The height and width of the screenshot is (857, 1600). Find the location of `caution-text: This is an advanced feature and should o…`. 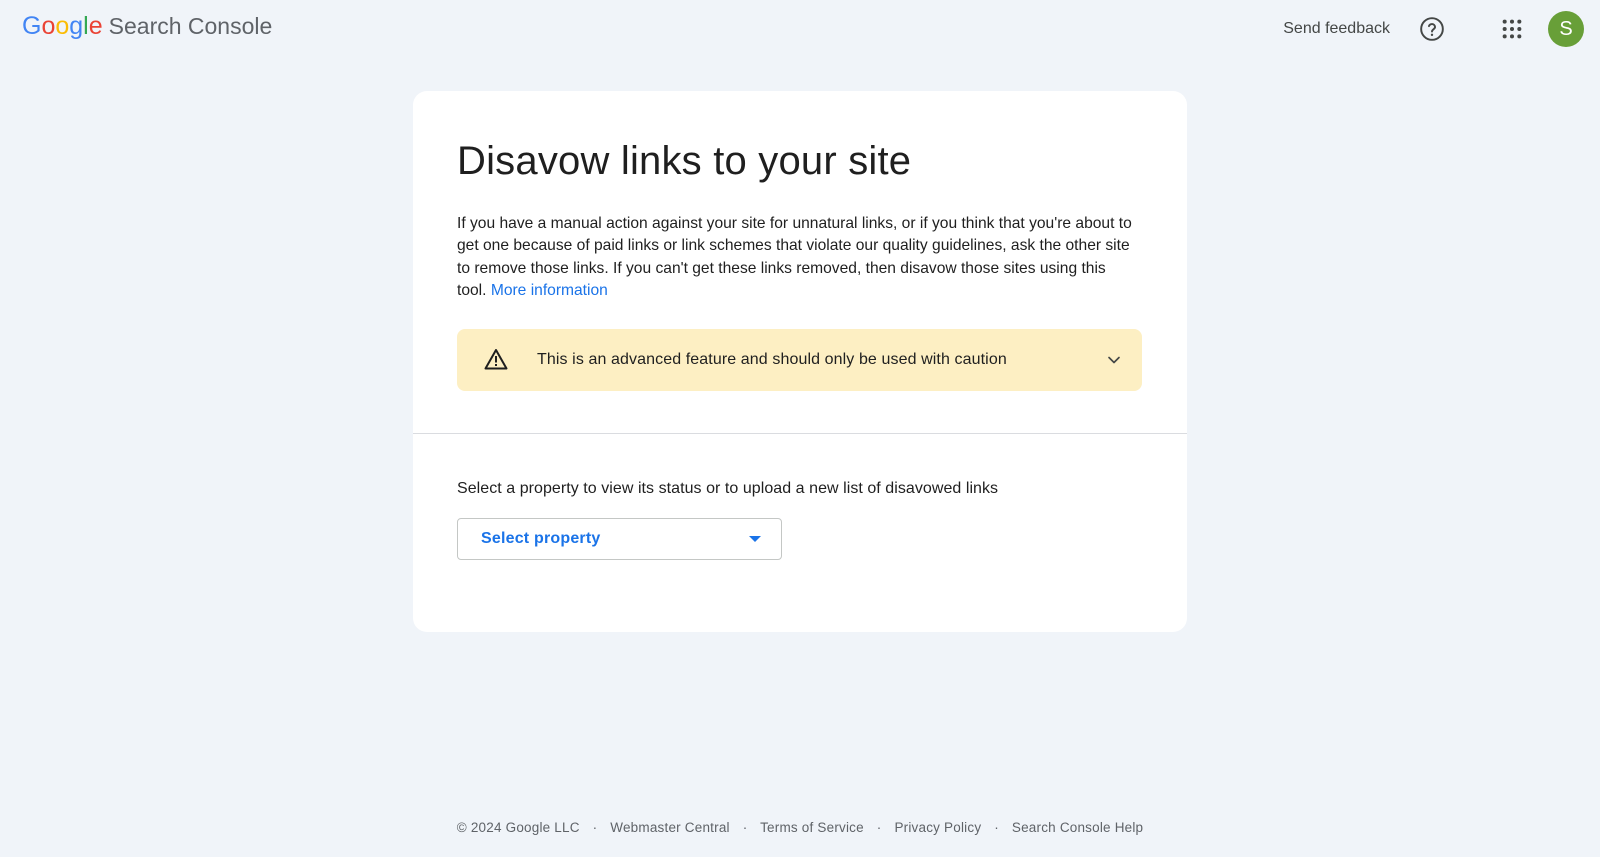

caution-text: This is an advanced feature and should o… is located at coordinates (772, 360).